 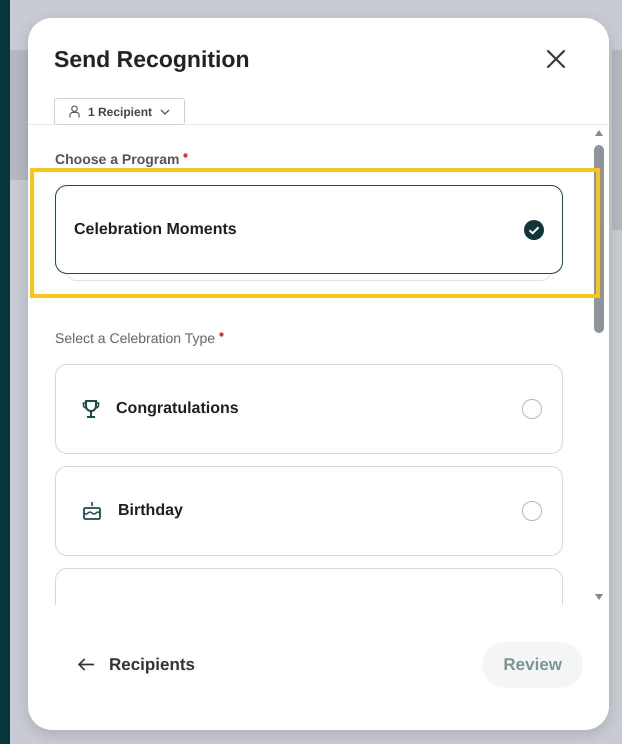 I want to click on scrollbar, so click(x=599, y=365).